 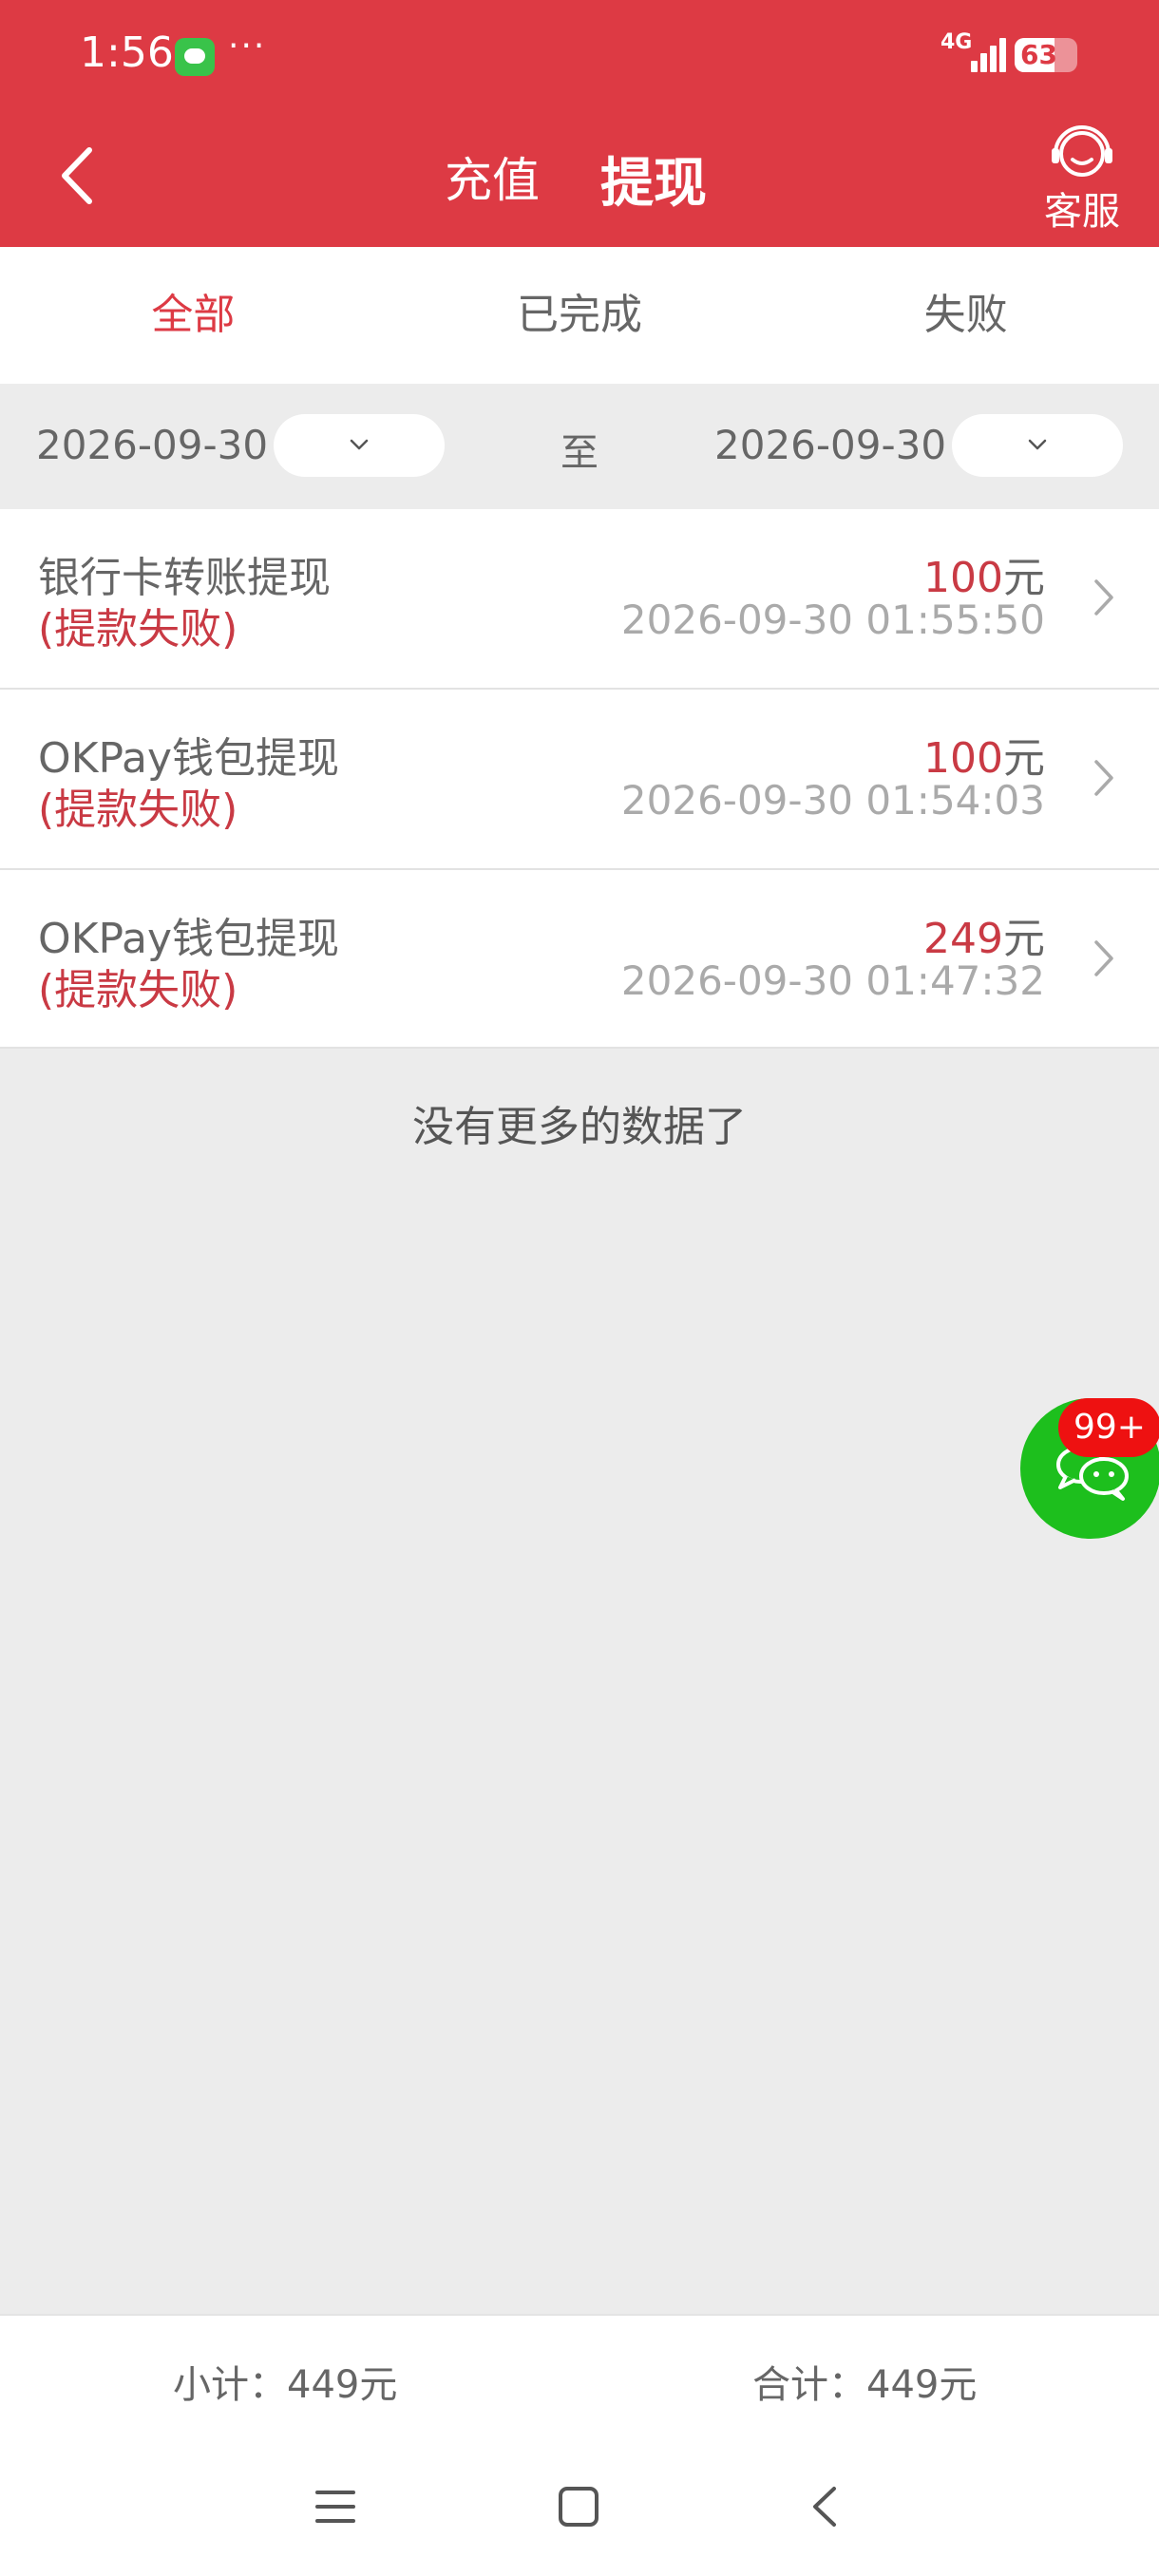 I want to click on filter-tab-completed: 已完成, so click(x=580, y=315).